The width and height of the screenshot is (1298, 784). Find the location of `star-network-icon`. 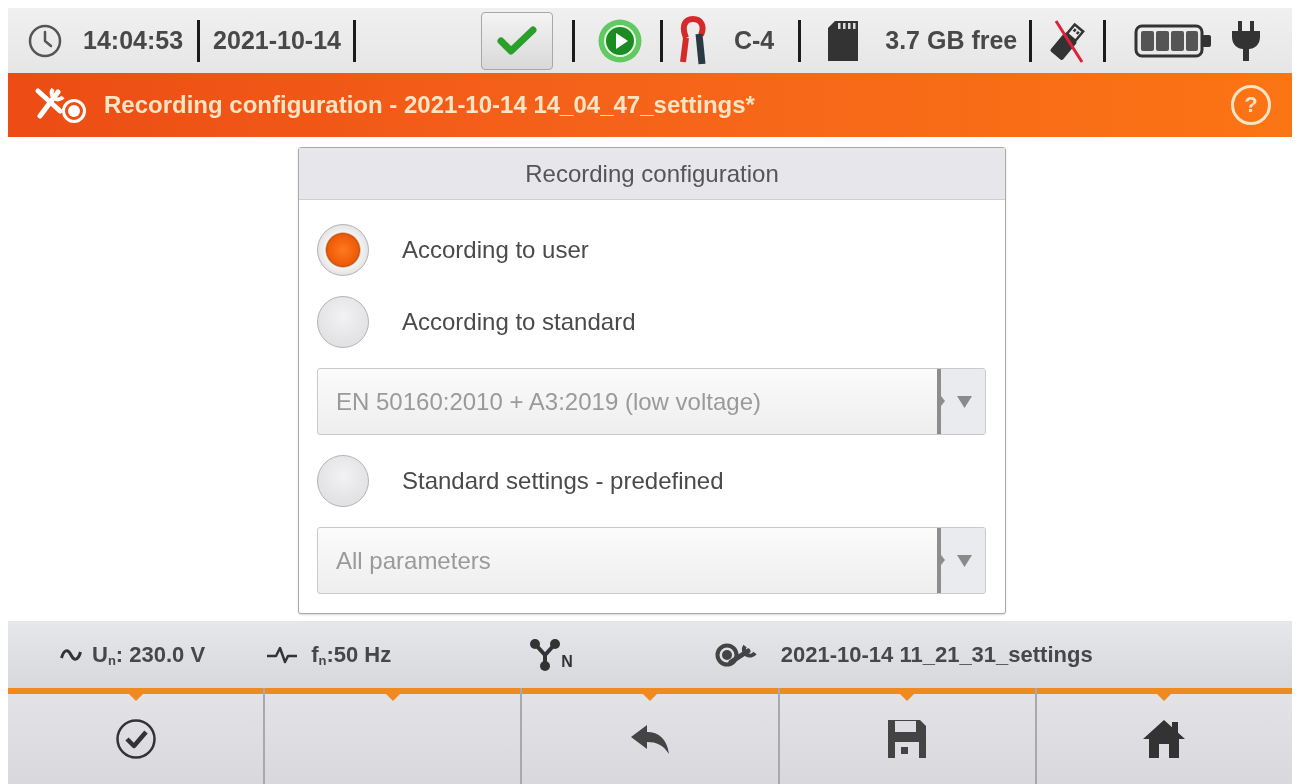

star-network-icon is located at coordinates (545, 654).